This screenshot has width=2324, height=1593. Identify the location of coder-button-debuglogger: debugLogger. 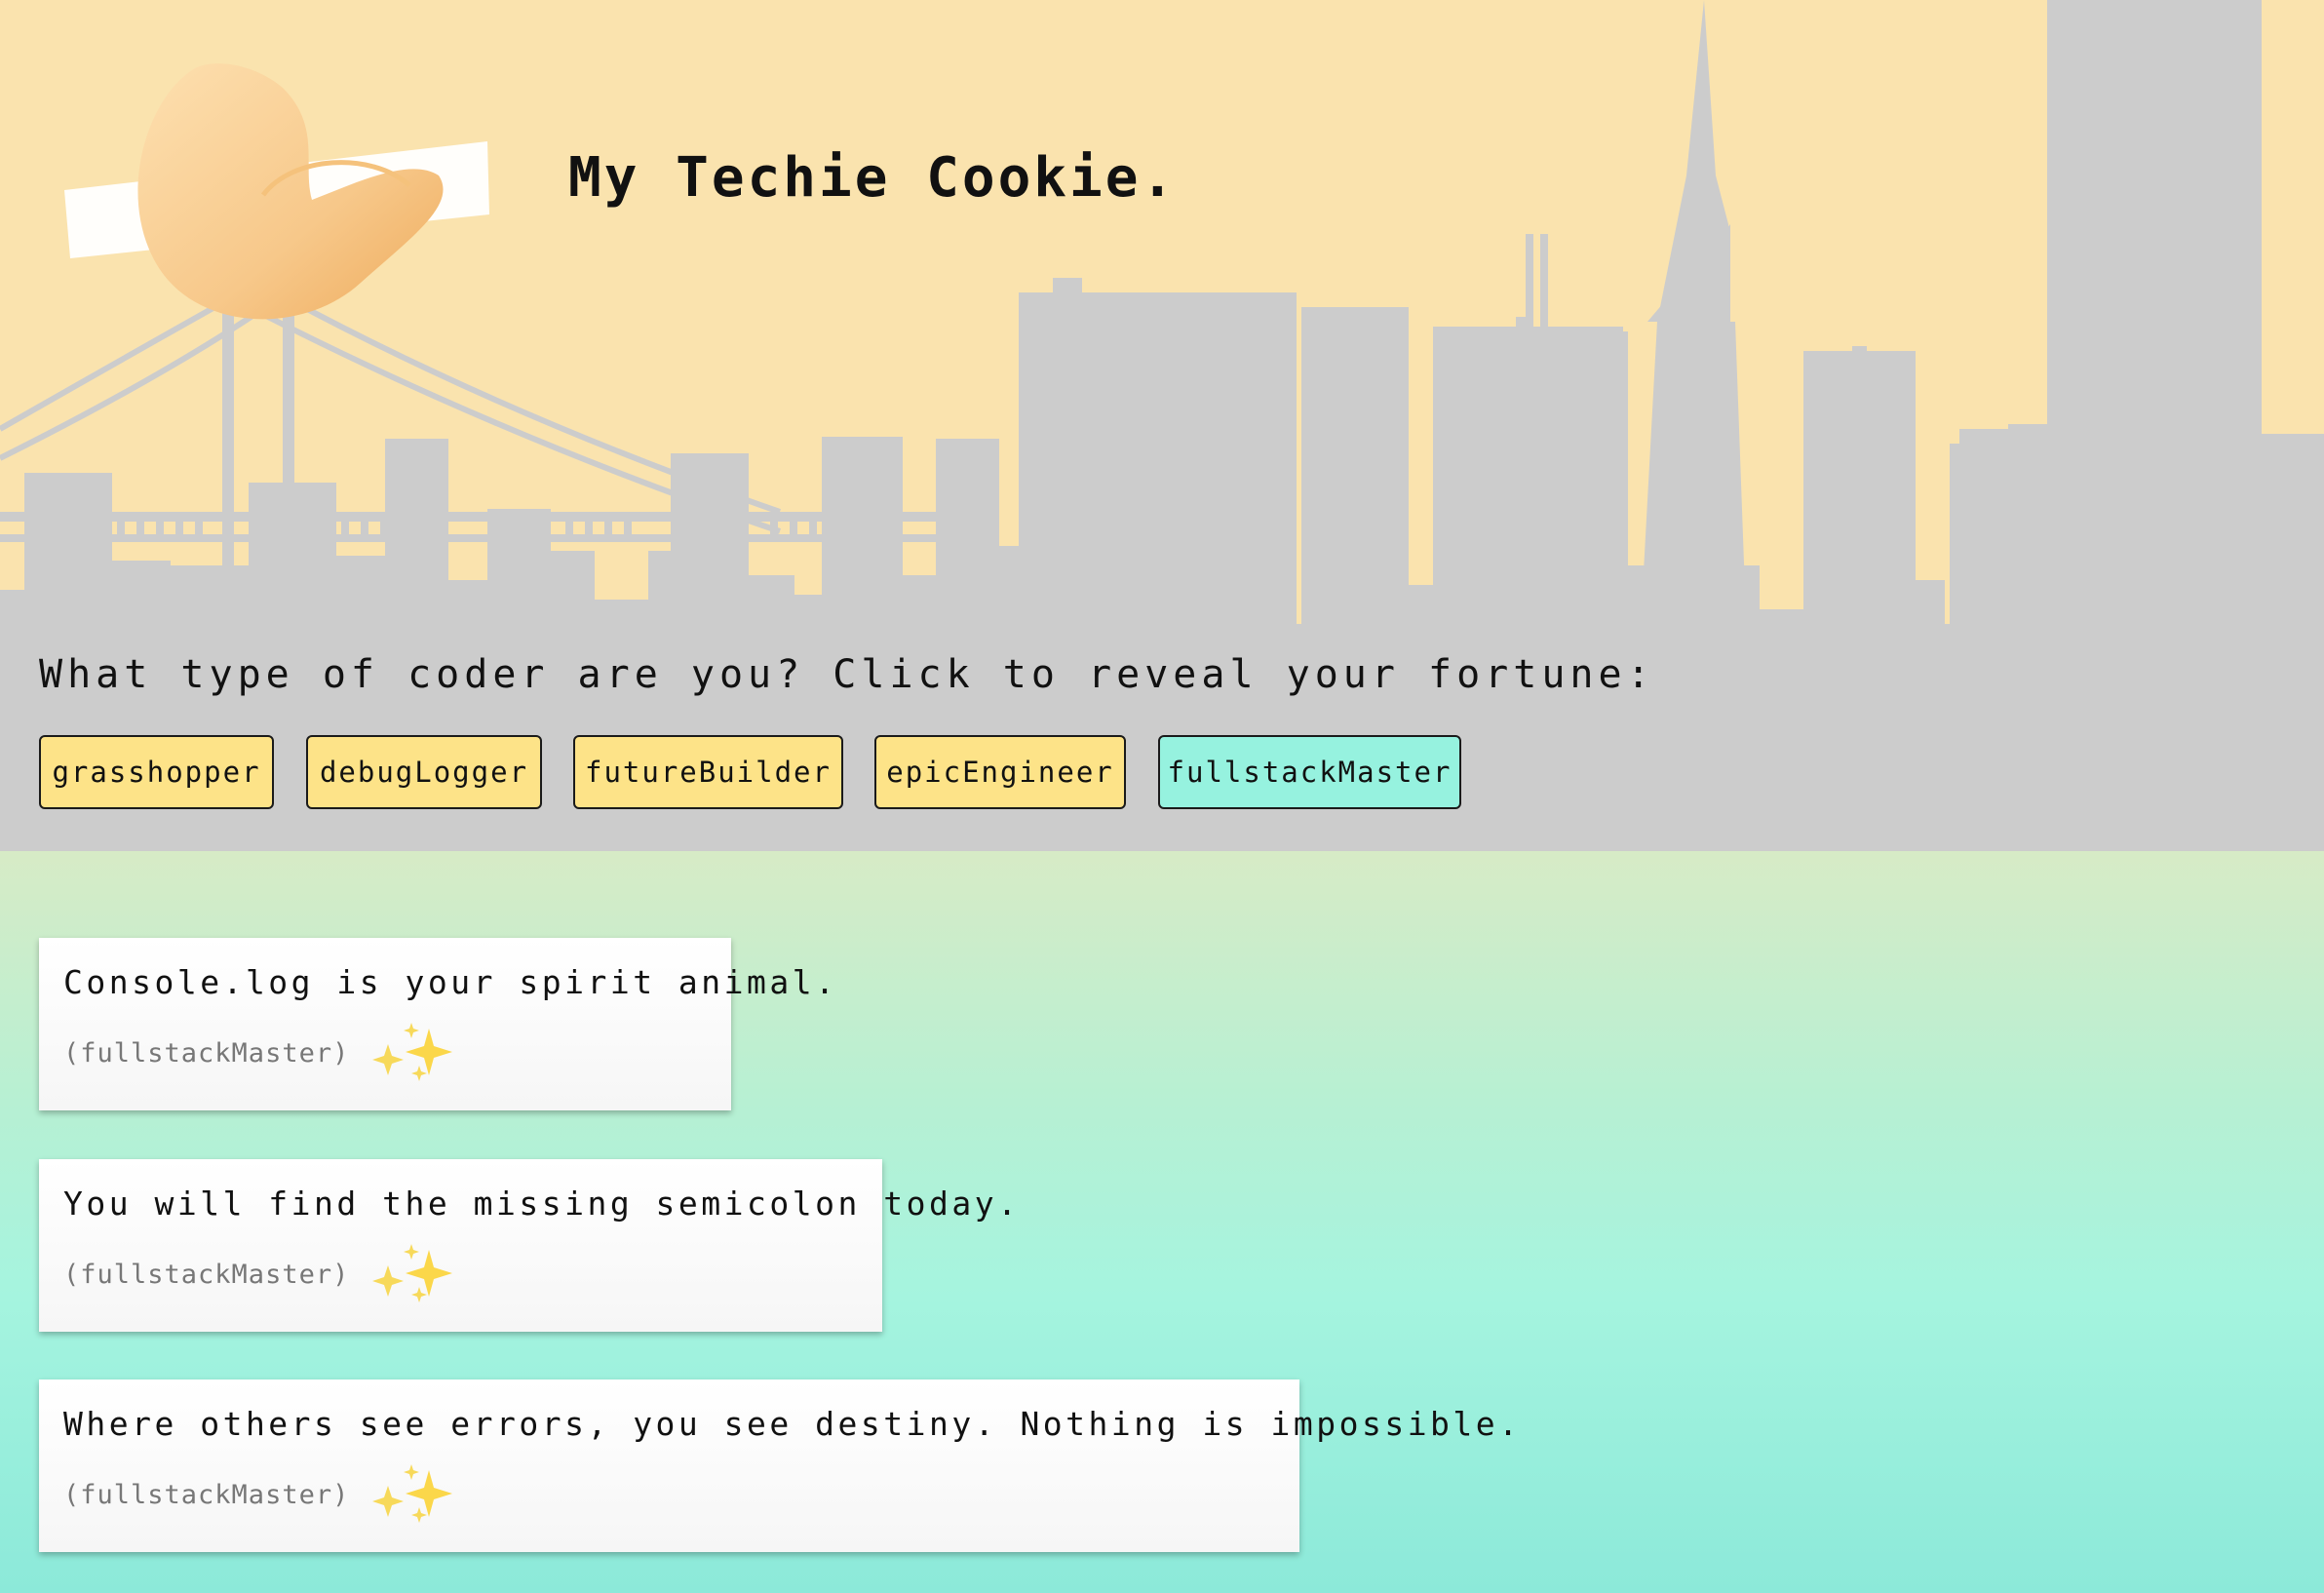
(424, 772).